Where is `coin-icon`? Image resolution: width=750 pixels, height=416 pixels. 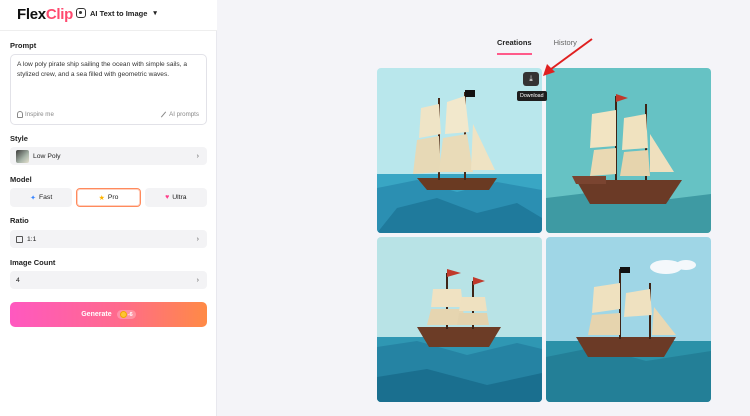
coin-icon is located at coordinates (123, 314).